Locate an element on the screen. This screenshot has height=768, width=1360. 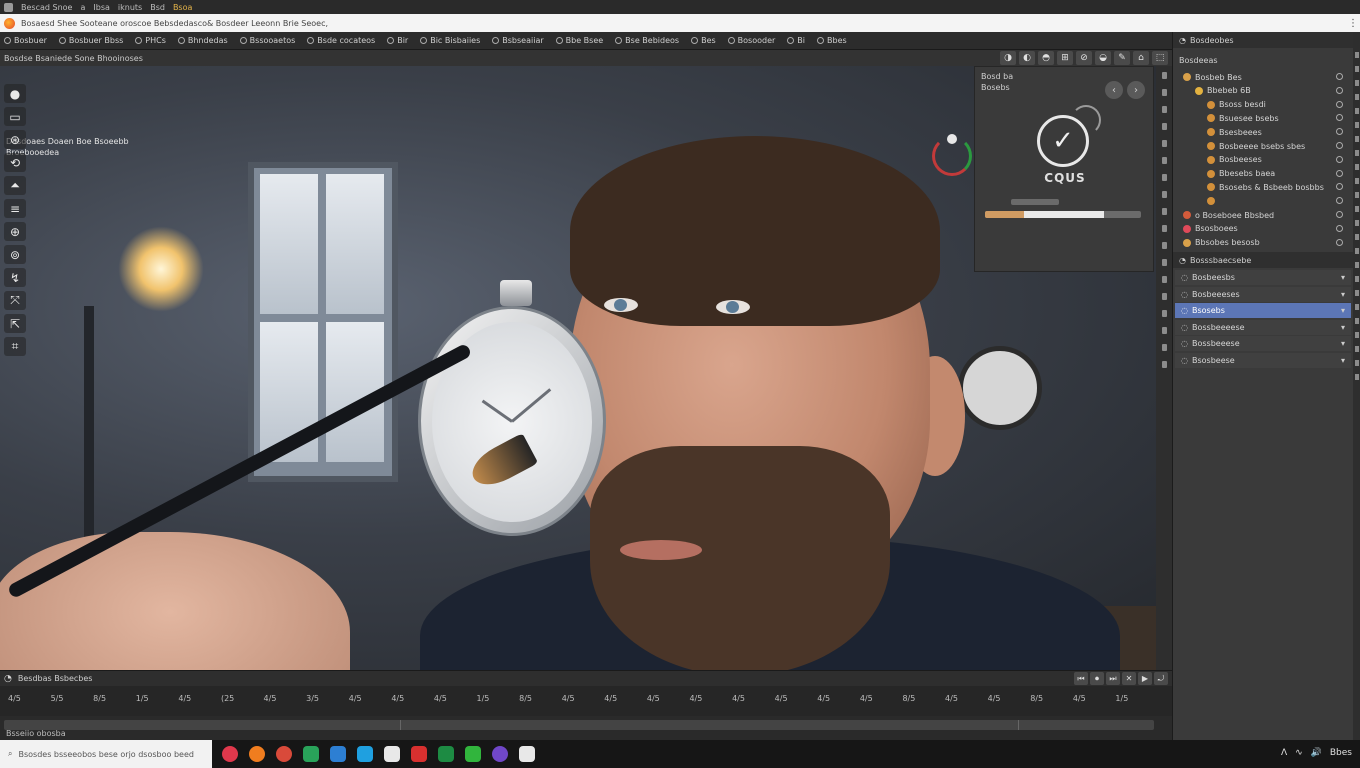
panel-left-button: ‹ is located at coordinates (1114, 90).